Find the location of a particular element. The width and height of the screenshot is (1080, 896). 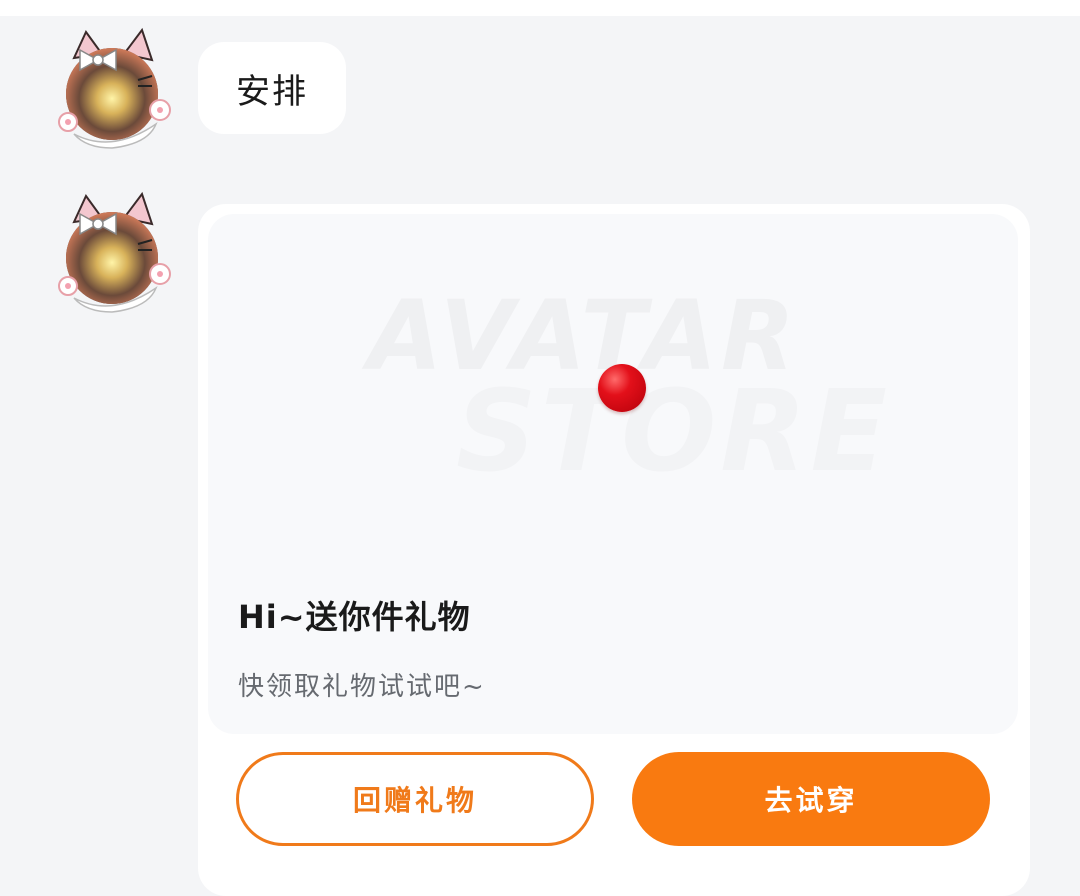

return-gift-button: 回赠礼物 is located at coordinates (415, 799).